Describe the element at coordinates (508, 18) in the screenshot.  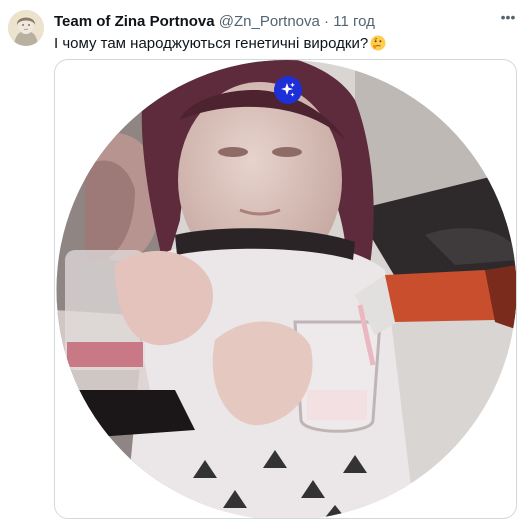
I see `more-options-icon: •••` at that location.